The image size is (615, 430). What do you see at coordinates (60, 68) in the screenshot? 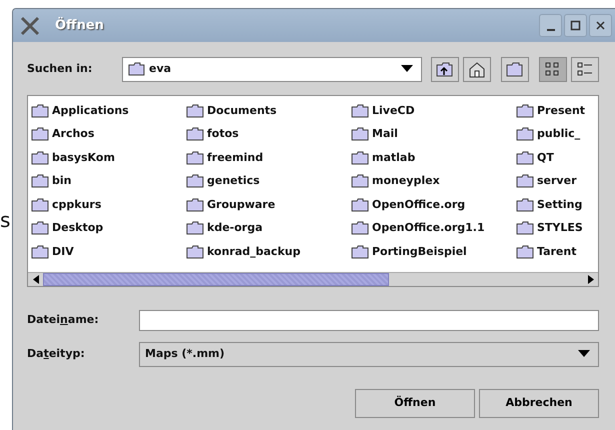
I see `look-in-label: Suchen in:` at bounding box center [60, 68].